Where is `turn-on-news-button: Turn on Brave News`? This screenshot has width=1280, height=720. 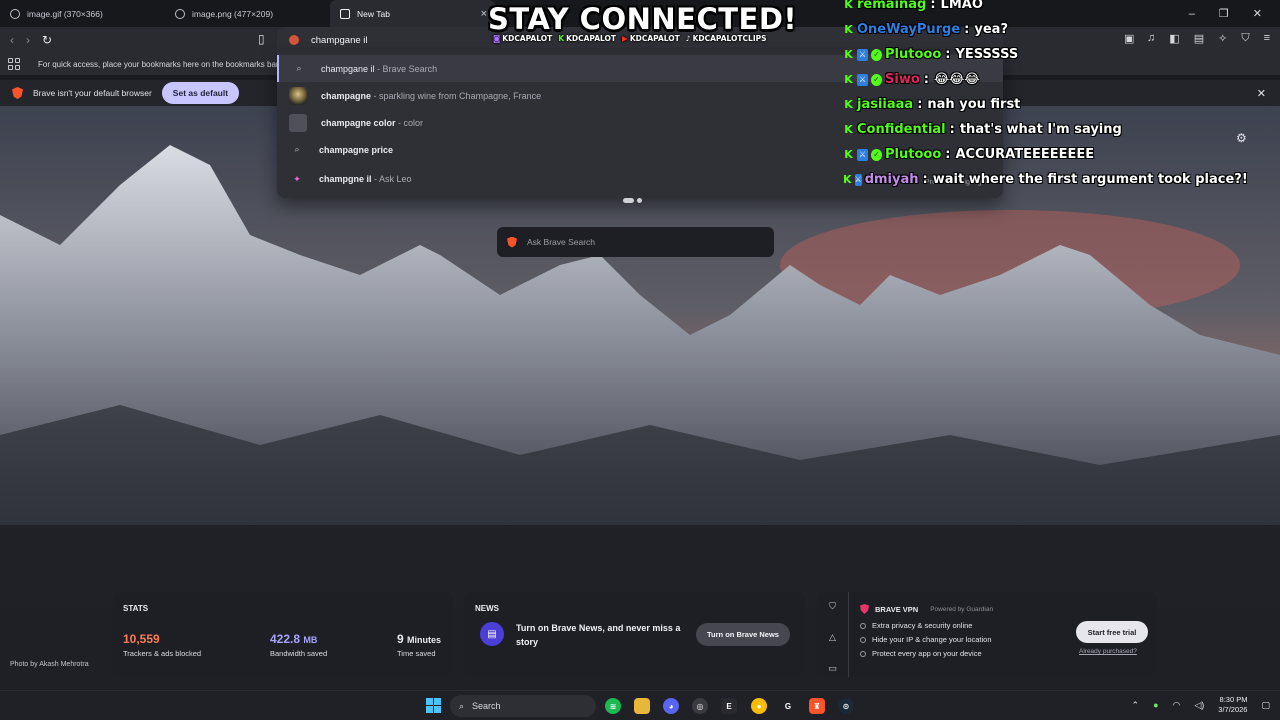
turn-on-news-button: Turn on Brave News is located at coordinates (743, 634).